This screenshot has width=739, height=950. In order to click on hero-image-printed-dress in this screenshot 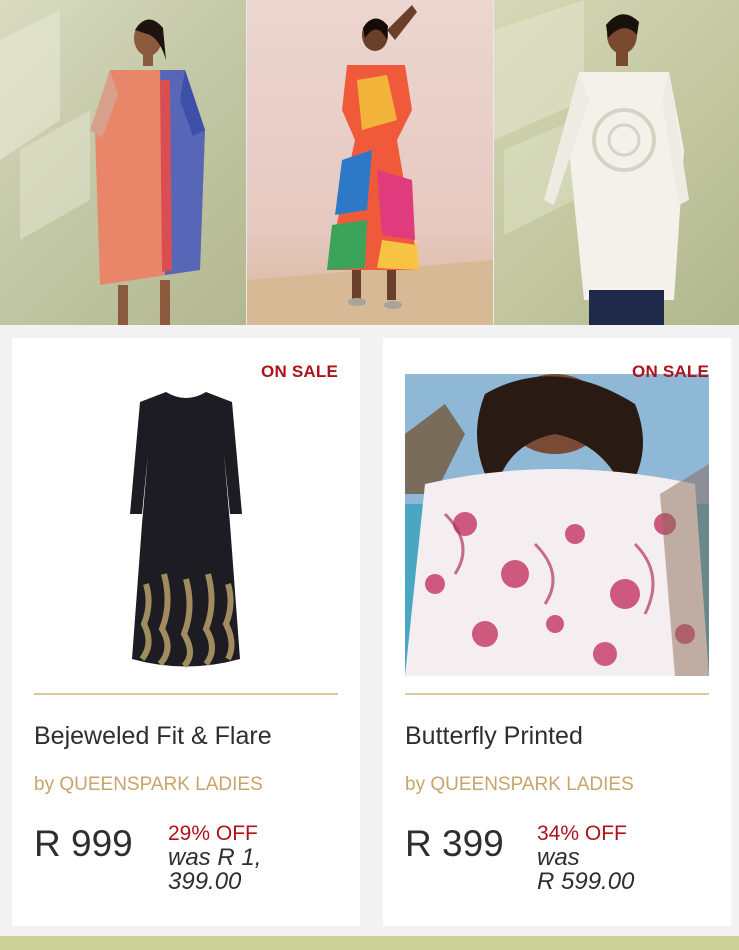, I will do `click(123, 162)`.